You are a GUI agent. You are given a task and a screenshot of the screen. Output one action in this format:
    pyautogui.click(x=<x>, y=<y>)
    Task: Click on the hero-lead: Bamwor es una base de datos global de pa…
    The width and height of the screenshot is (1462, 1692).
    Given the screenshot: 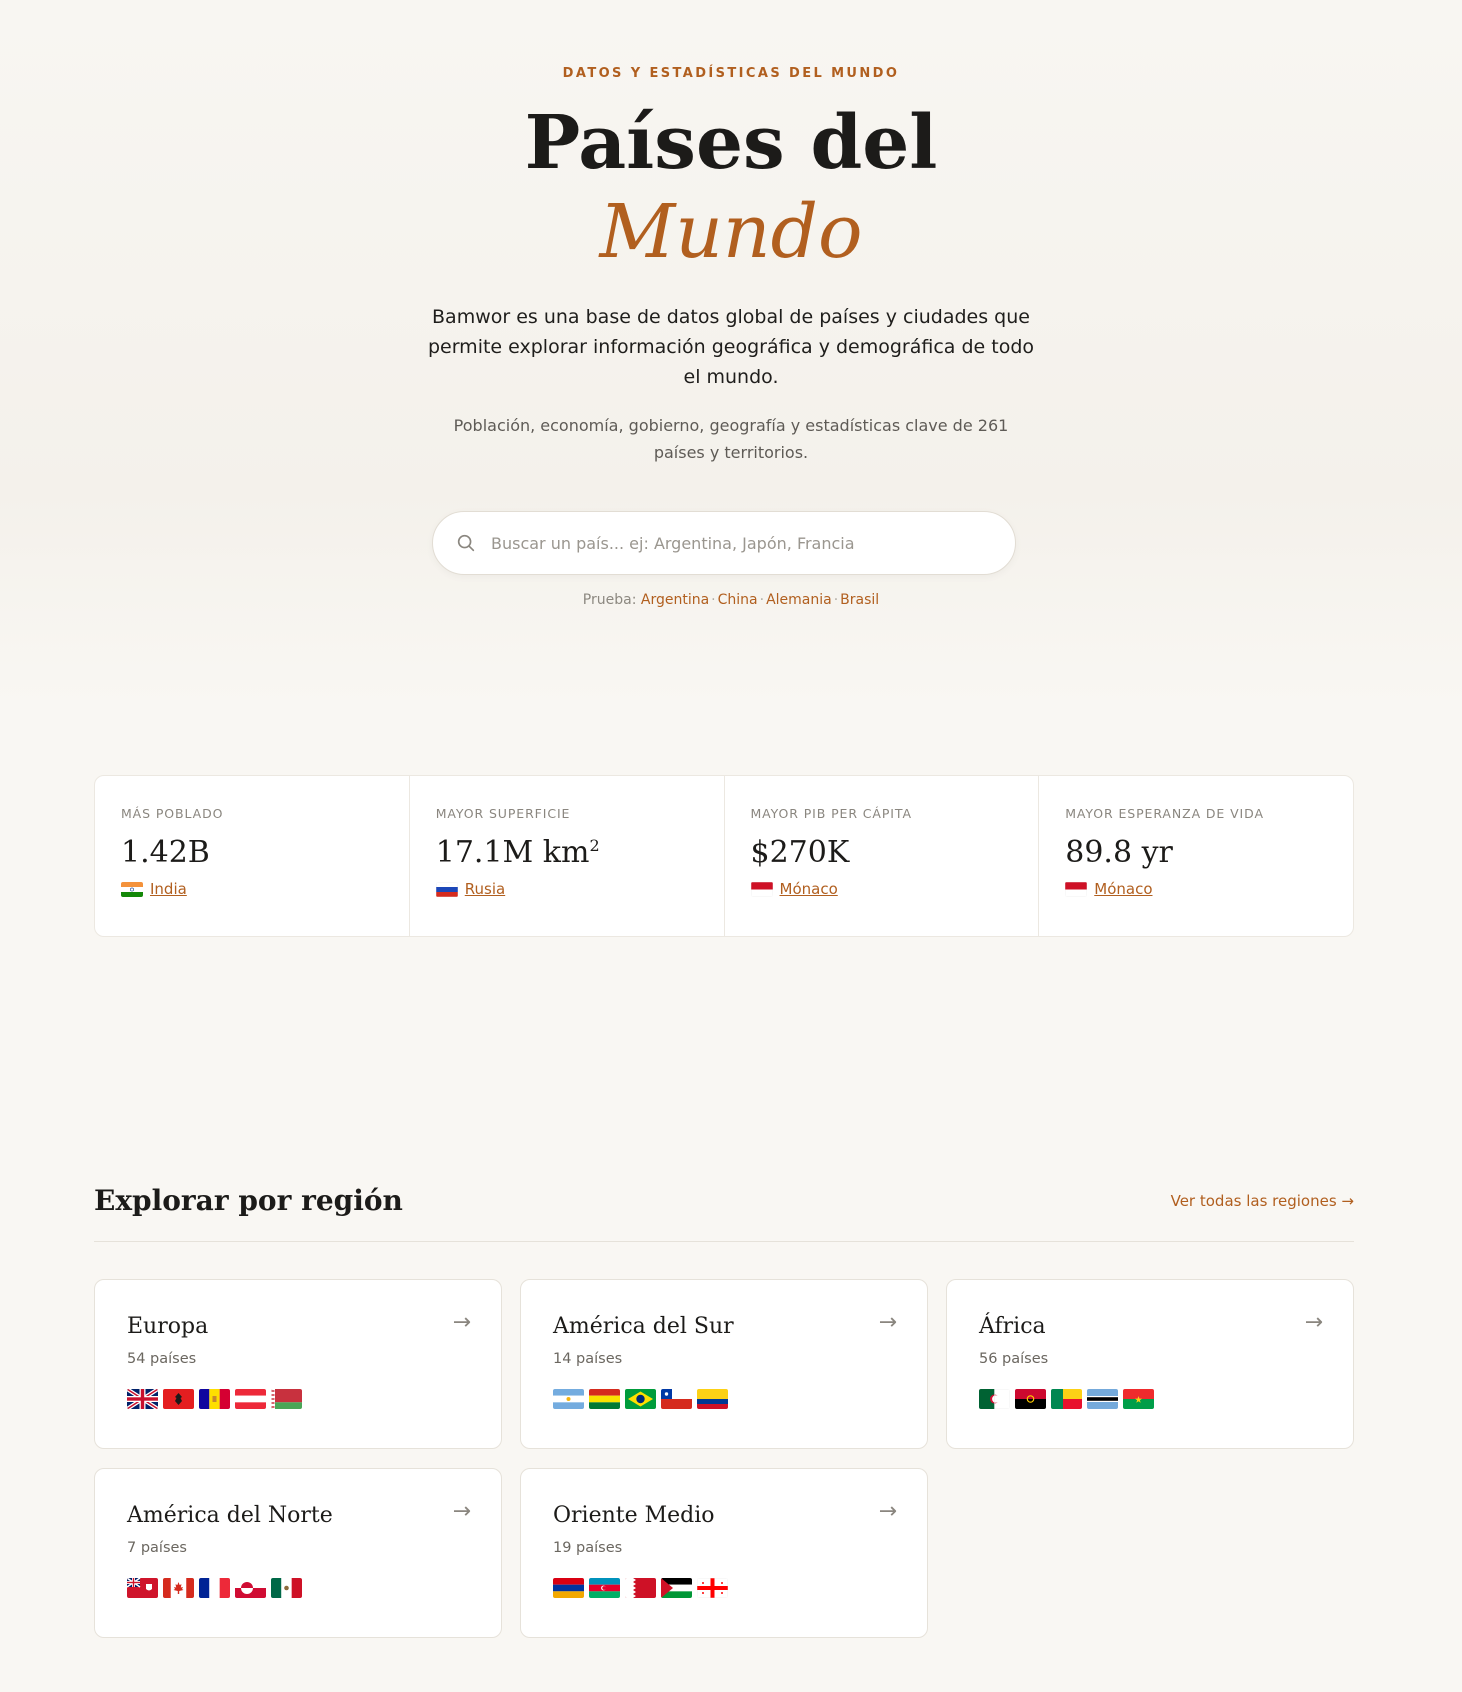 What is the action you would take?
    pyautogui.click(x=731, y=347)
    